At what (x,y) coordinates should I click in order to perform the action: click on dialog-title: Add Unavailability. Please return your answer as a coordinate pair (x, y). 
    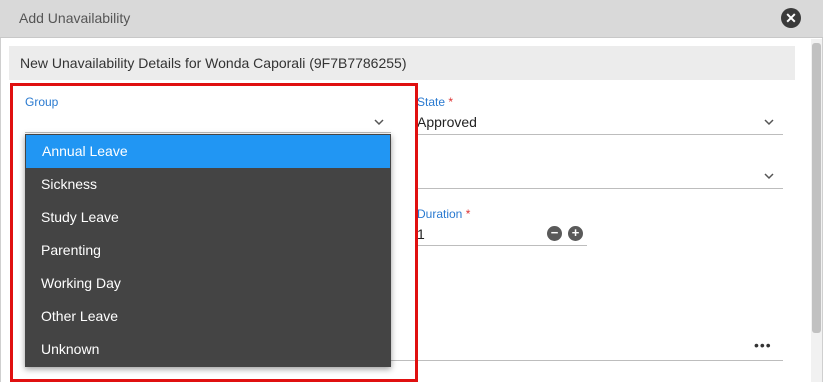
    Looking at the image, I should click on (75, 18).